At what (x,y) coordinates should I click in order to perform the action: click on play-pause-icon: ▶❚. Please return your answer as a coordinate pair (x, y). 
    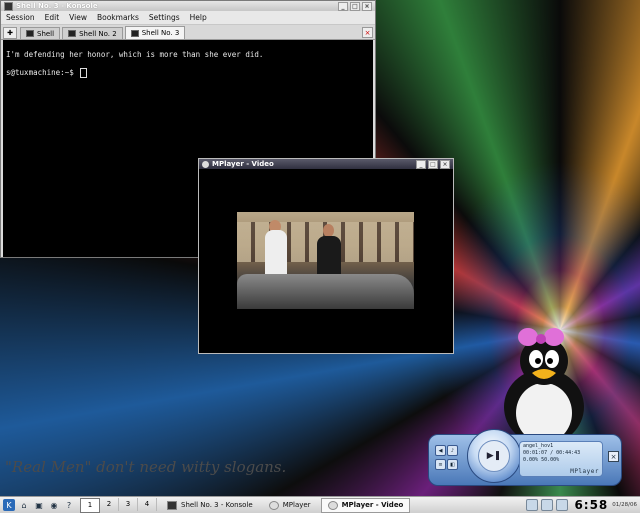
    Looking at the image, I should click on (494, 456).